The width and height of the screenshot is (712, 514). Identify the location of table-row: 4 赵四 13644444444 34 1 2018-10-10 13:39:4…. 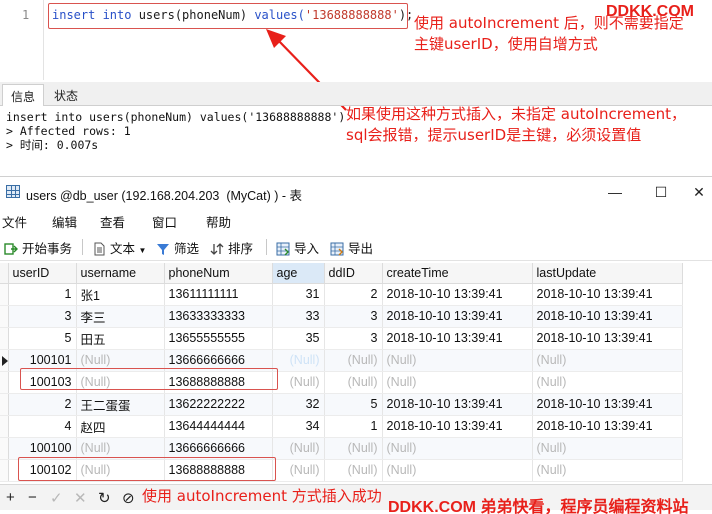
(341, 426).